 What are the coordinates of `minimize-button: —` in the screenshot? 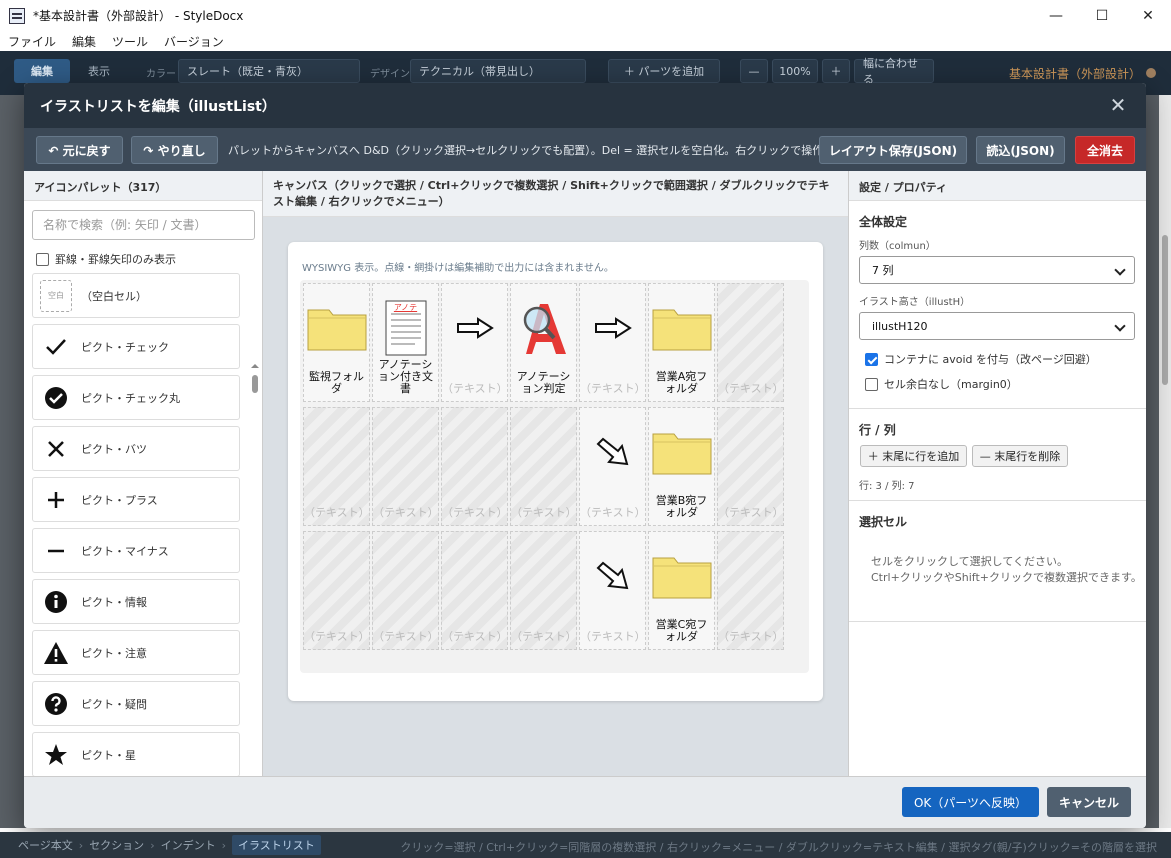 It's located at (1056, 15).